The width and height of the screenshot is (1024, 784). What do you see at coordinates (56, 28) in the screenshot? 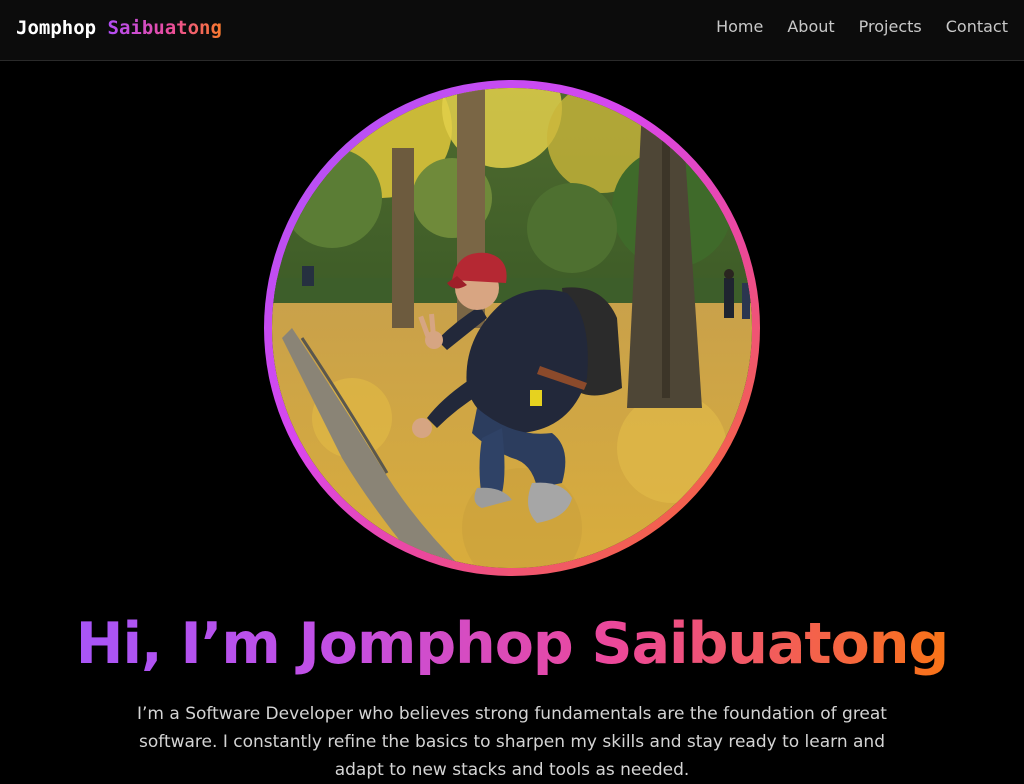
I see `brand-first-name: Jomphop` at bounding box center [56, 28].